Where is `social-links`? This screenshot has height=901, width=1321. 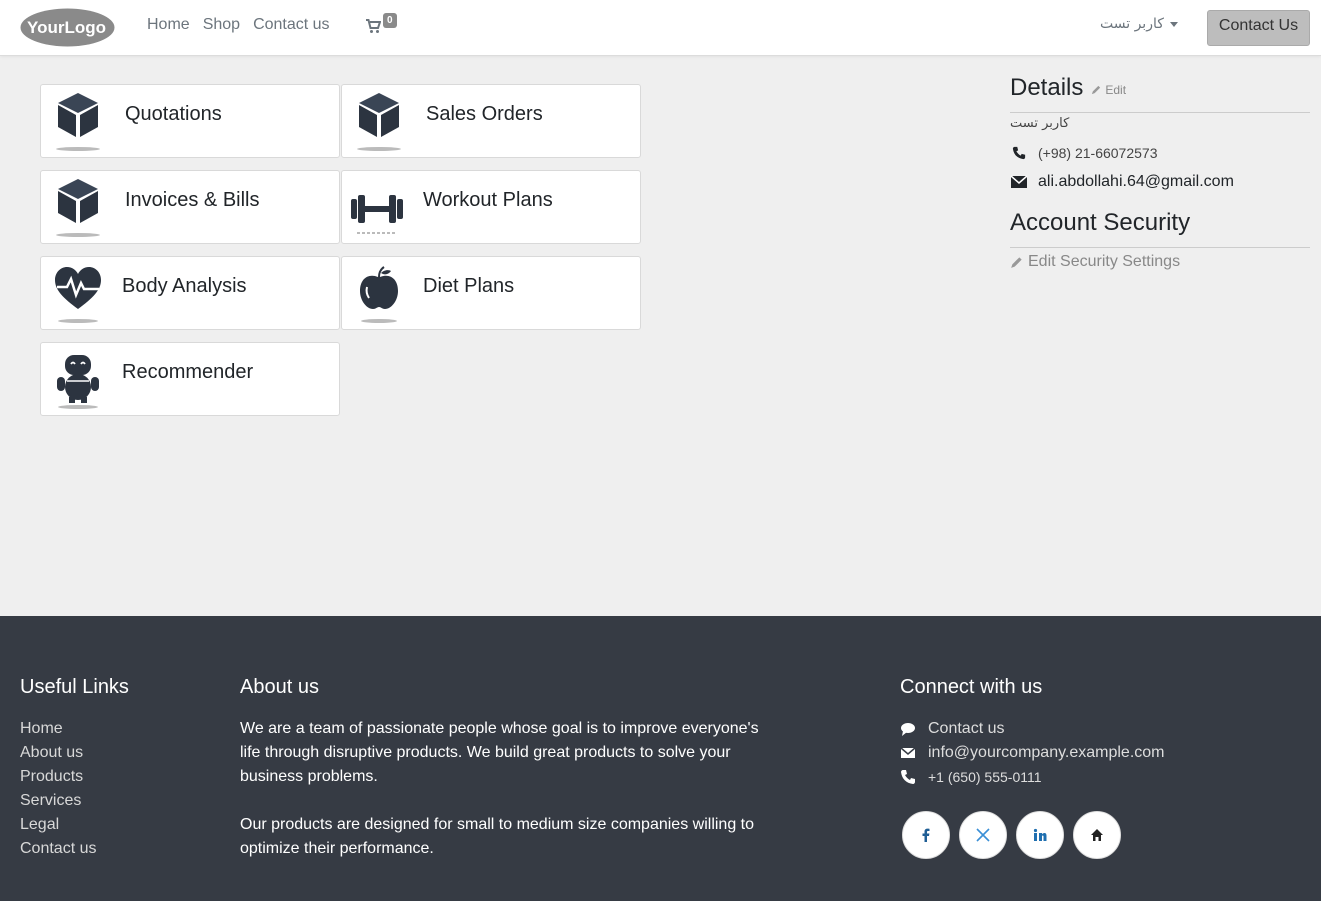 social-links is located at coordinates (1033, 835).